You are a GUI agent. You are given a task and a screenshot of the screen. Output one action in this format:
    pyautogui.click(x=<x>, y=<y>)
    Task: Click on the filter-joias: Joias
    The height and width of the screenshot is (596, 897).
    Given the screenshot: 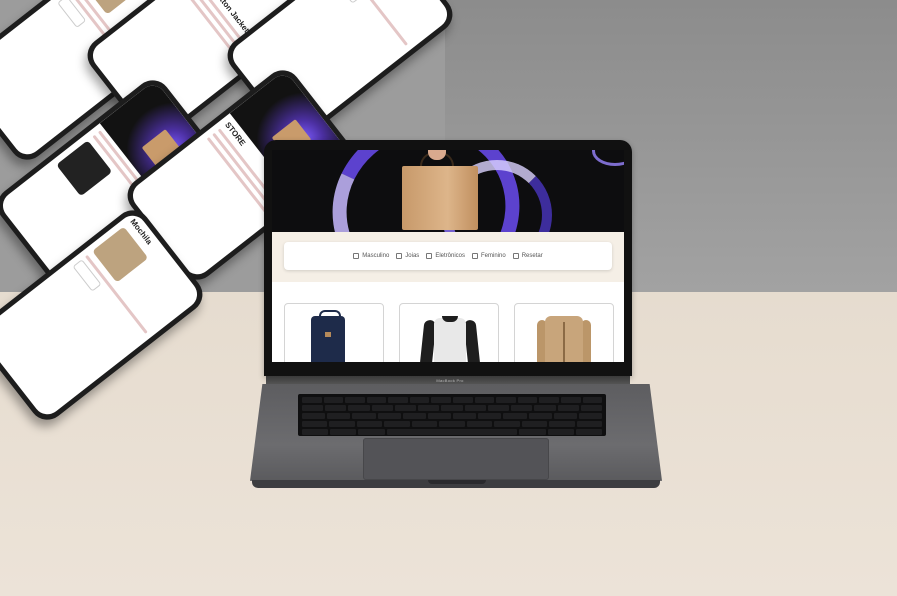 What is the action you would take?
    pyautogui.click(x=407, y=256)
    